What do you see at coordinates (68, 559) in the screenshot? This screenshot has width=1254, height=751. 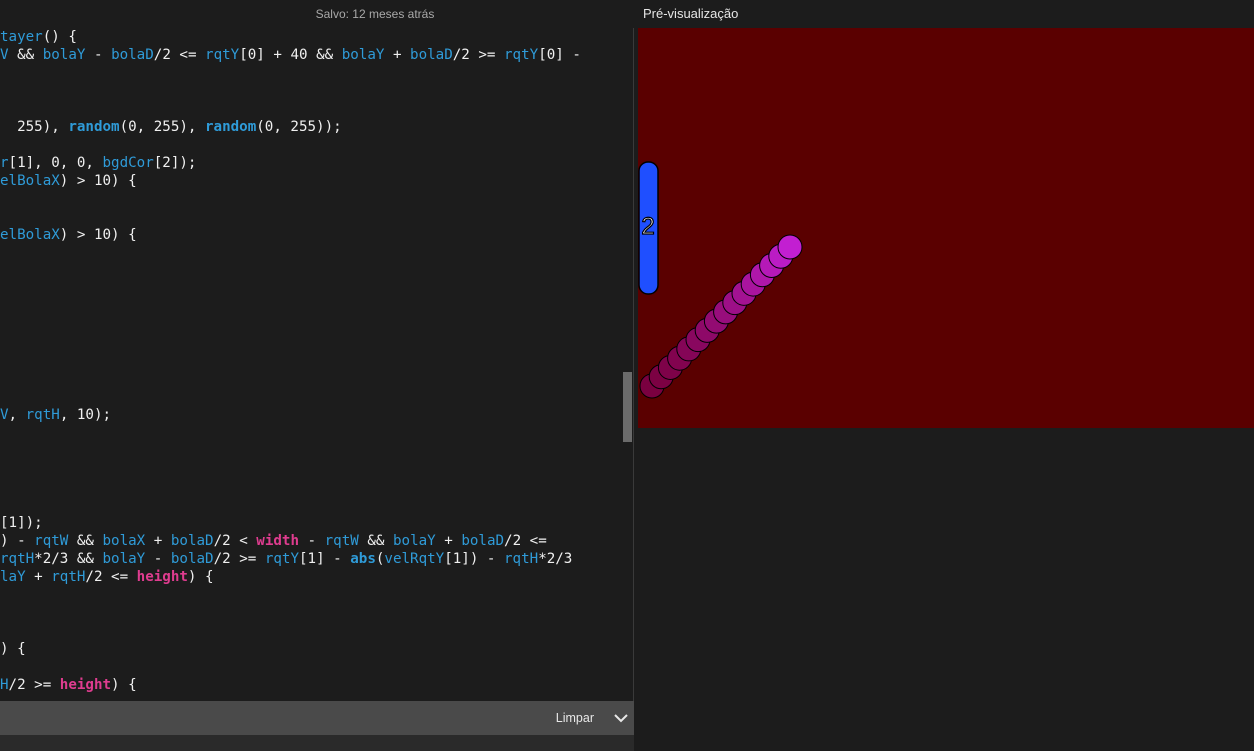 I see `code-token: *2/3 &&` at bounding box center [68, 559].